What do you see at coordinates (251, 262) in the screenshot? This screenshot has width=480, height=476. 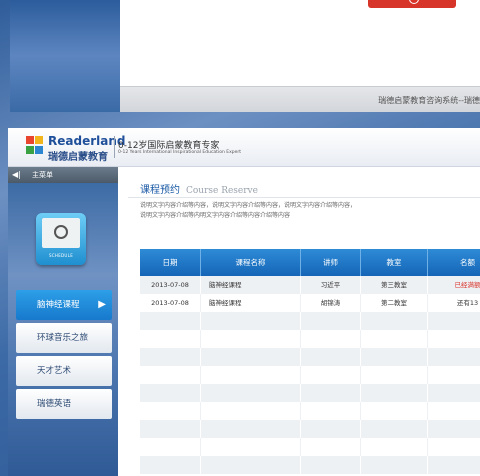 I see `column-header-course: 课程名称` at bounding box center [251, 262].